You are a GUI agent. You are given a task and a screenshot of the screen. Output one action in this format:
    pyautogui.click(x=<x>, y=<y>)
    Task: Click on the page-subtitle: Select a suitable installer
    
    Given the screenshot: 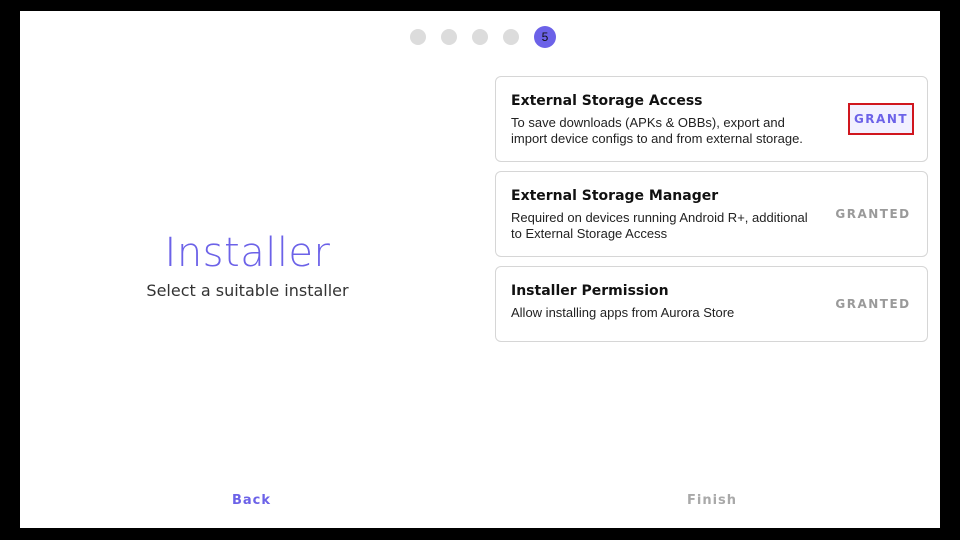 What is the action you would take?
    pyautogui.click(x=247, y=290)
    